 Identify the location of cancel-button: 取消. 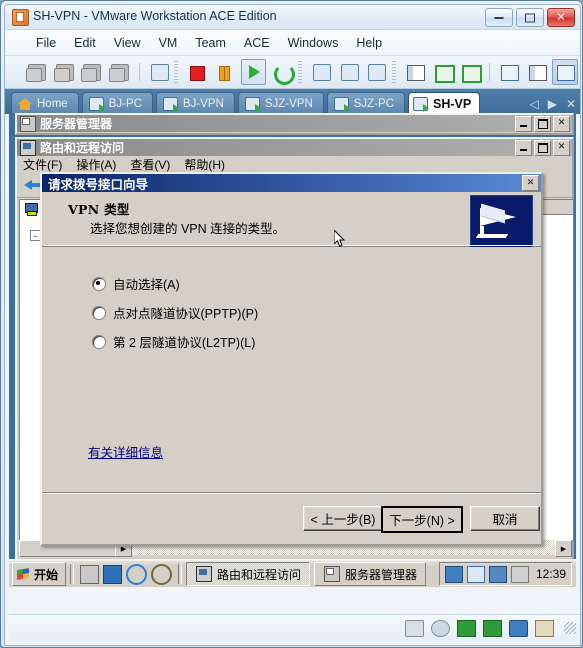
(505, 518).